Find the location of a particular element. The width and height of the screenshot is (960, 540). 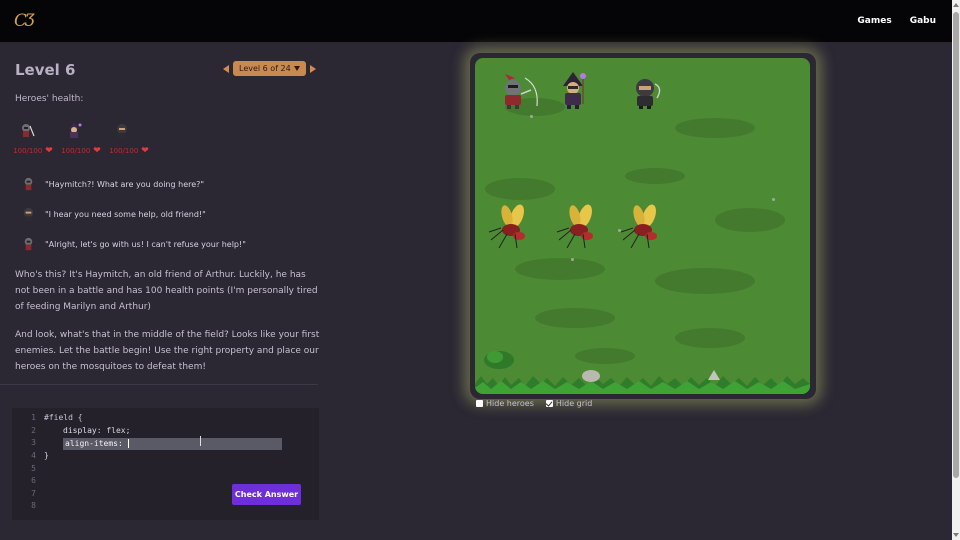

code-line: 8 is located at coordinates (33, 505).